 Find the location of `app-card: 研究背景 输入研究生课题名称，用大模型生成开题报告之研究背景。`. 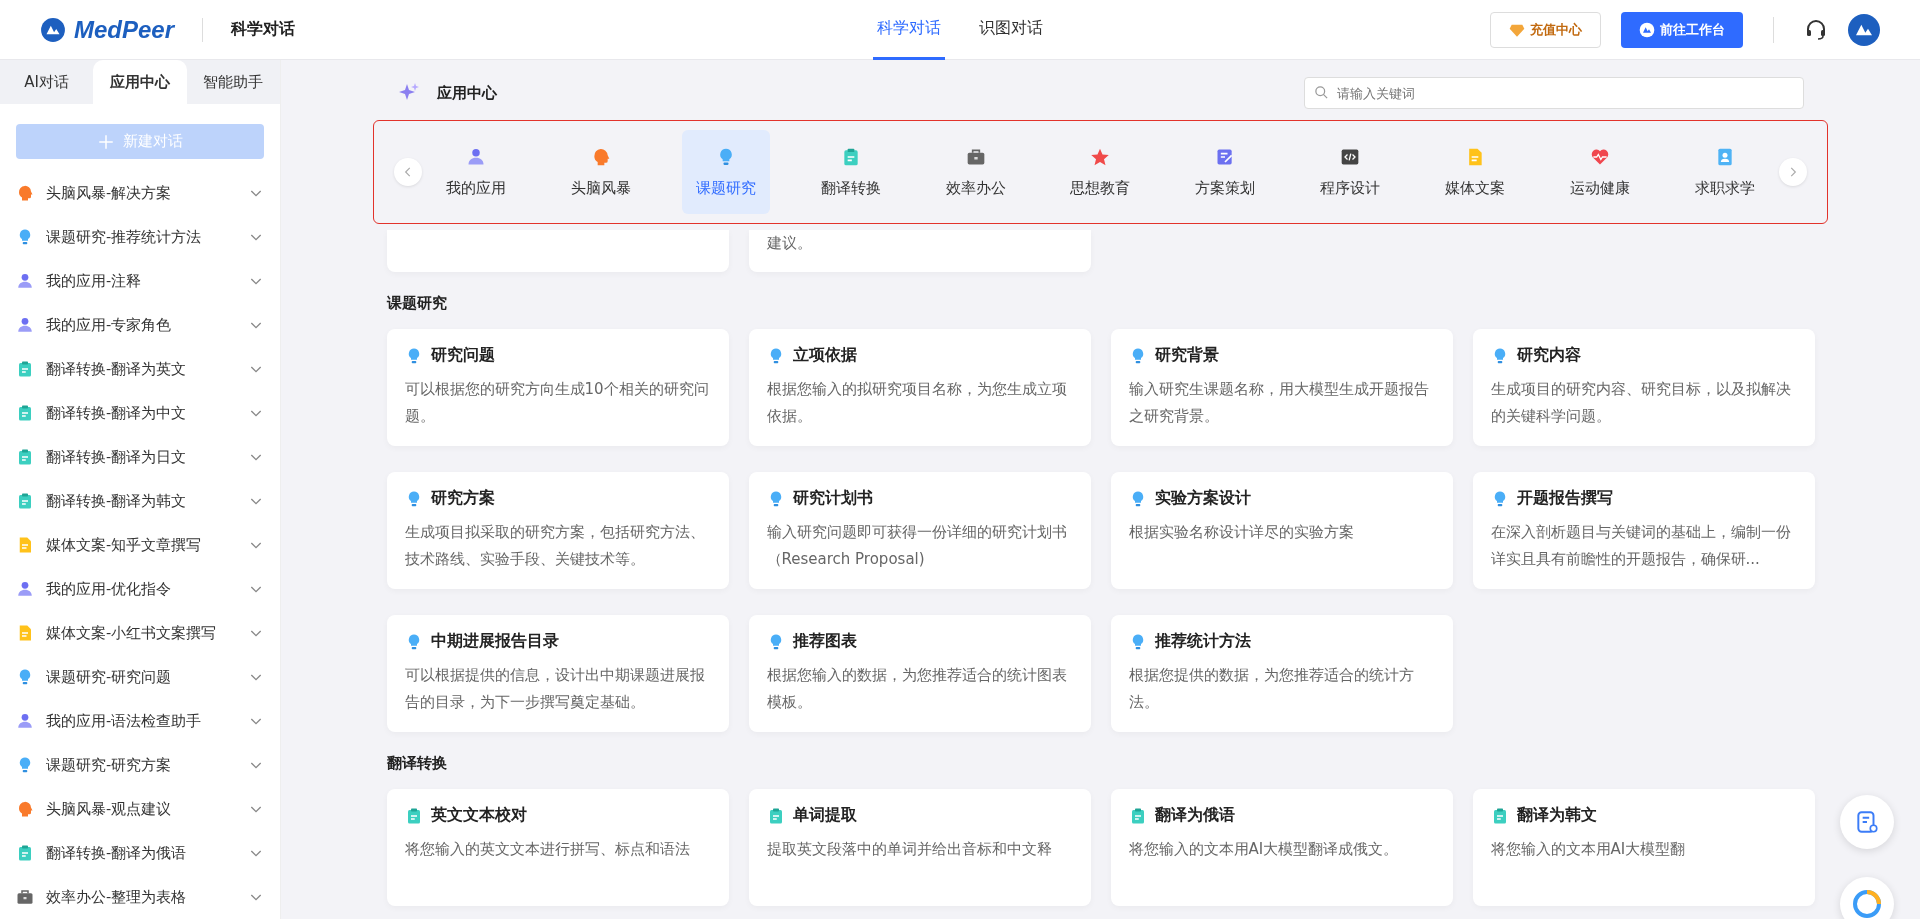

app-card: 研究背景 输入研究生课题名称，用大模型生成开题报告之研究背景。 is located at coordinates (1281, 387).